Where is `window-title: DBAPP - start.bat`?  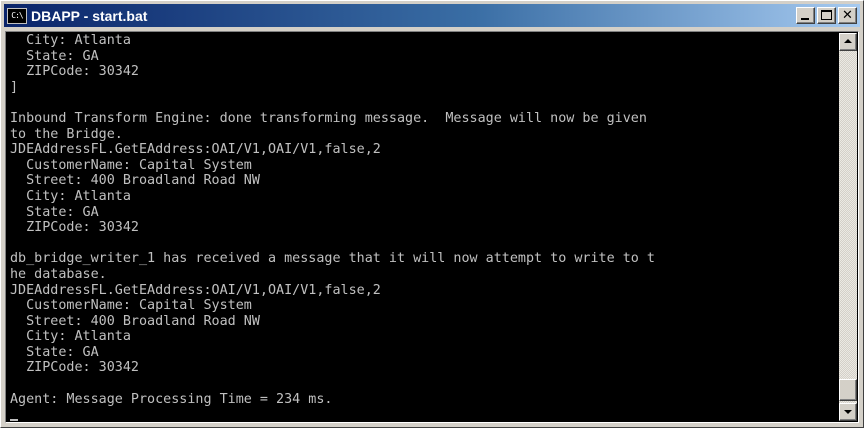 window-title: DBAPP - start.bat is located at coordinates (89, 15).